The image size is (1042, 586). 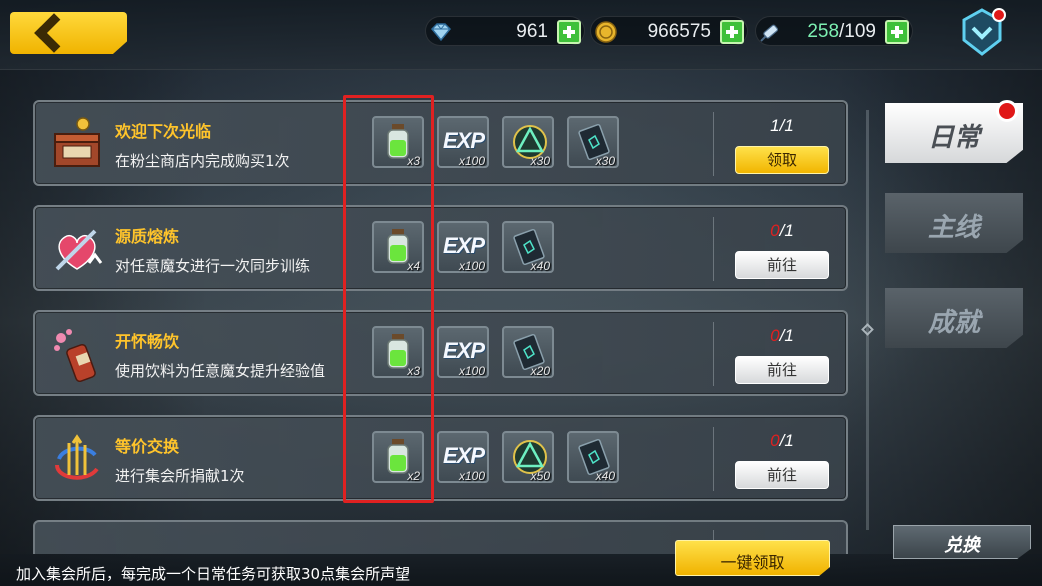 What do you see at coordinates (953, 228) in the screenshot?
I see `tab-label: 主线` at bounding box center [953, 228].